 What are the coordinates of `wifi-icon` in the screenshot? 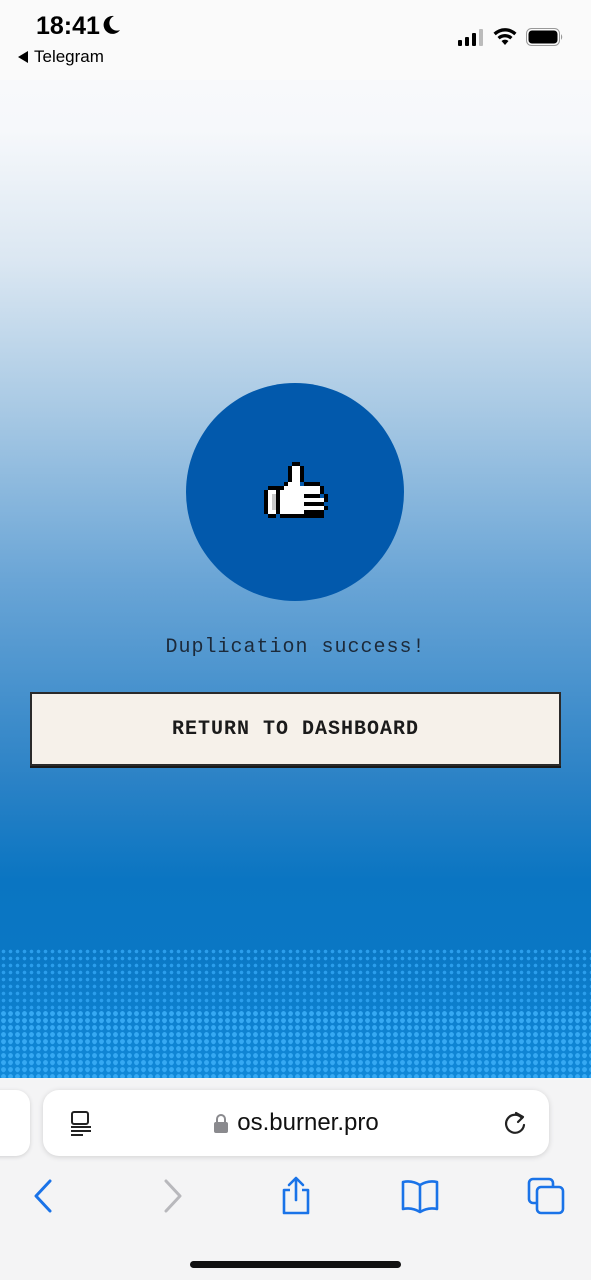 It's located at (505, 36).